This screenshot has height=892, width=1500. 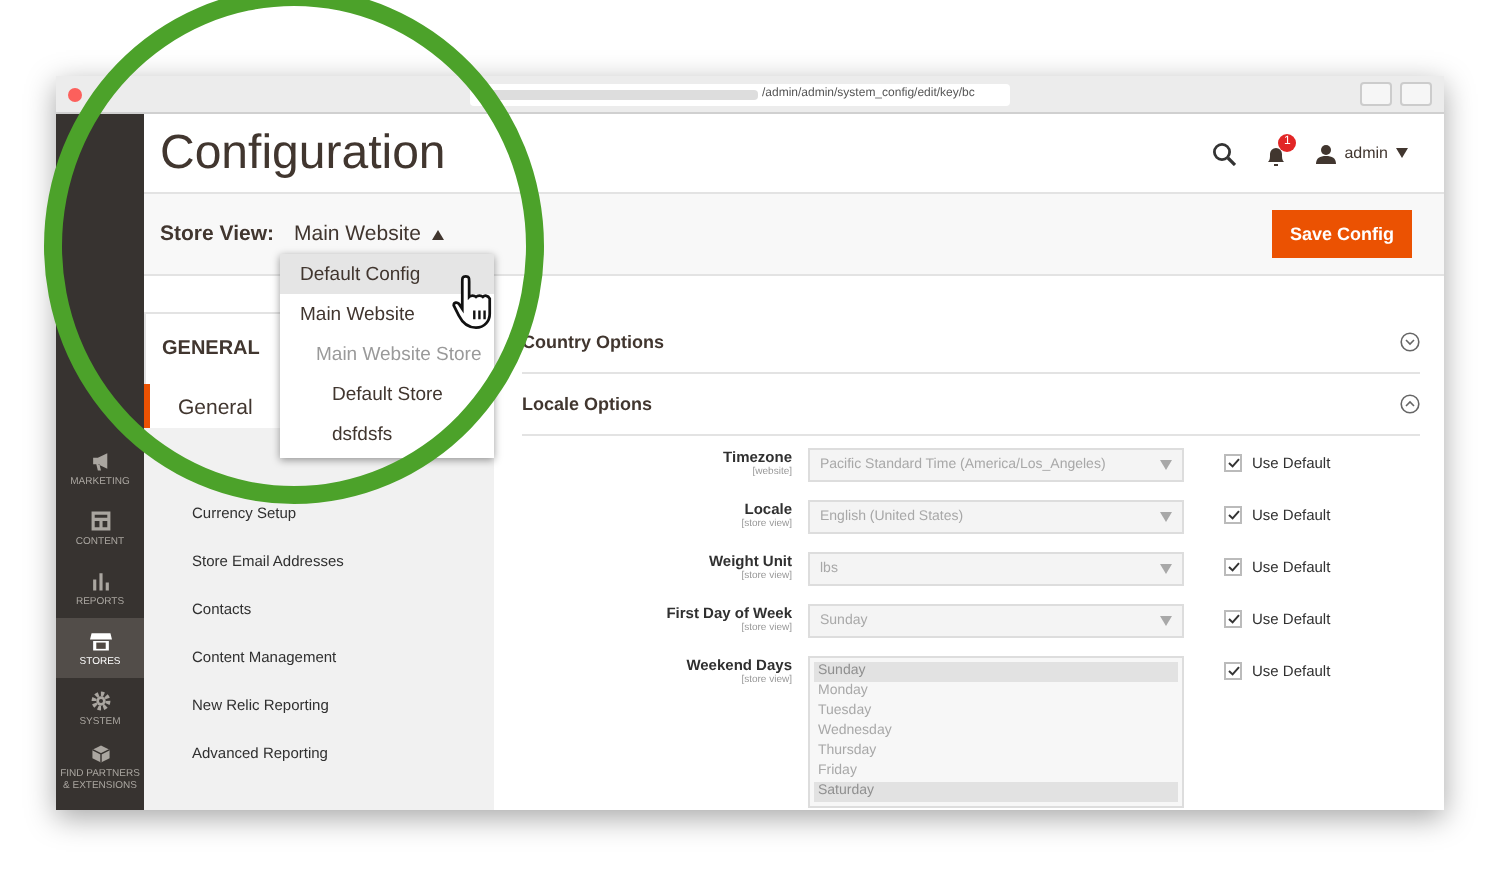 I want to click on store-view-switcher: Main Website, so click(x=369, y=234).